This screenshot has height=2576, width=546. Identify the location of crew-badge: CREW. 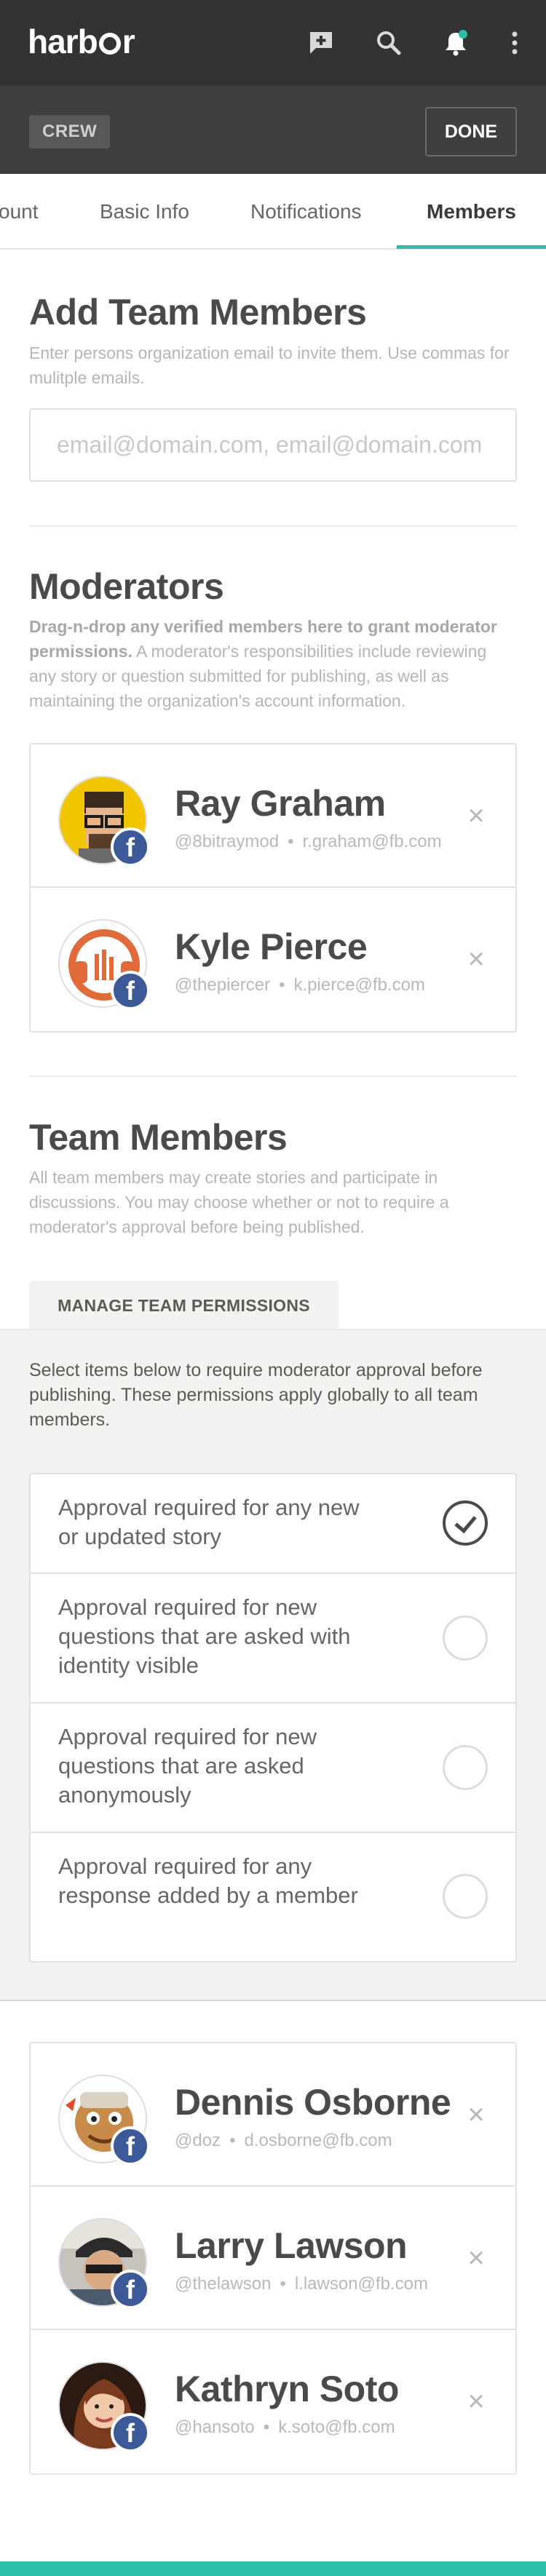
(70, 131).